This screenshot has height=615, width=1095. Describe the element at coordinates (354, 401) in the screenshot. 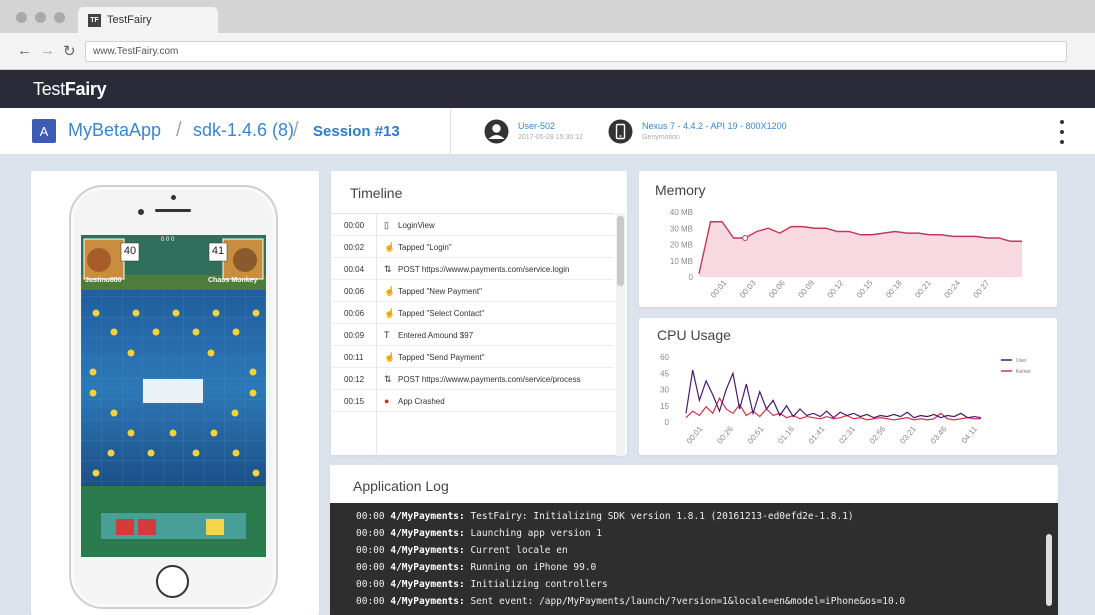

I see `timeline-time: 00:15` at that location.